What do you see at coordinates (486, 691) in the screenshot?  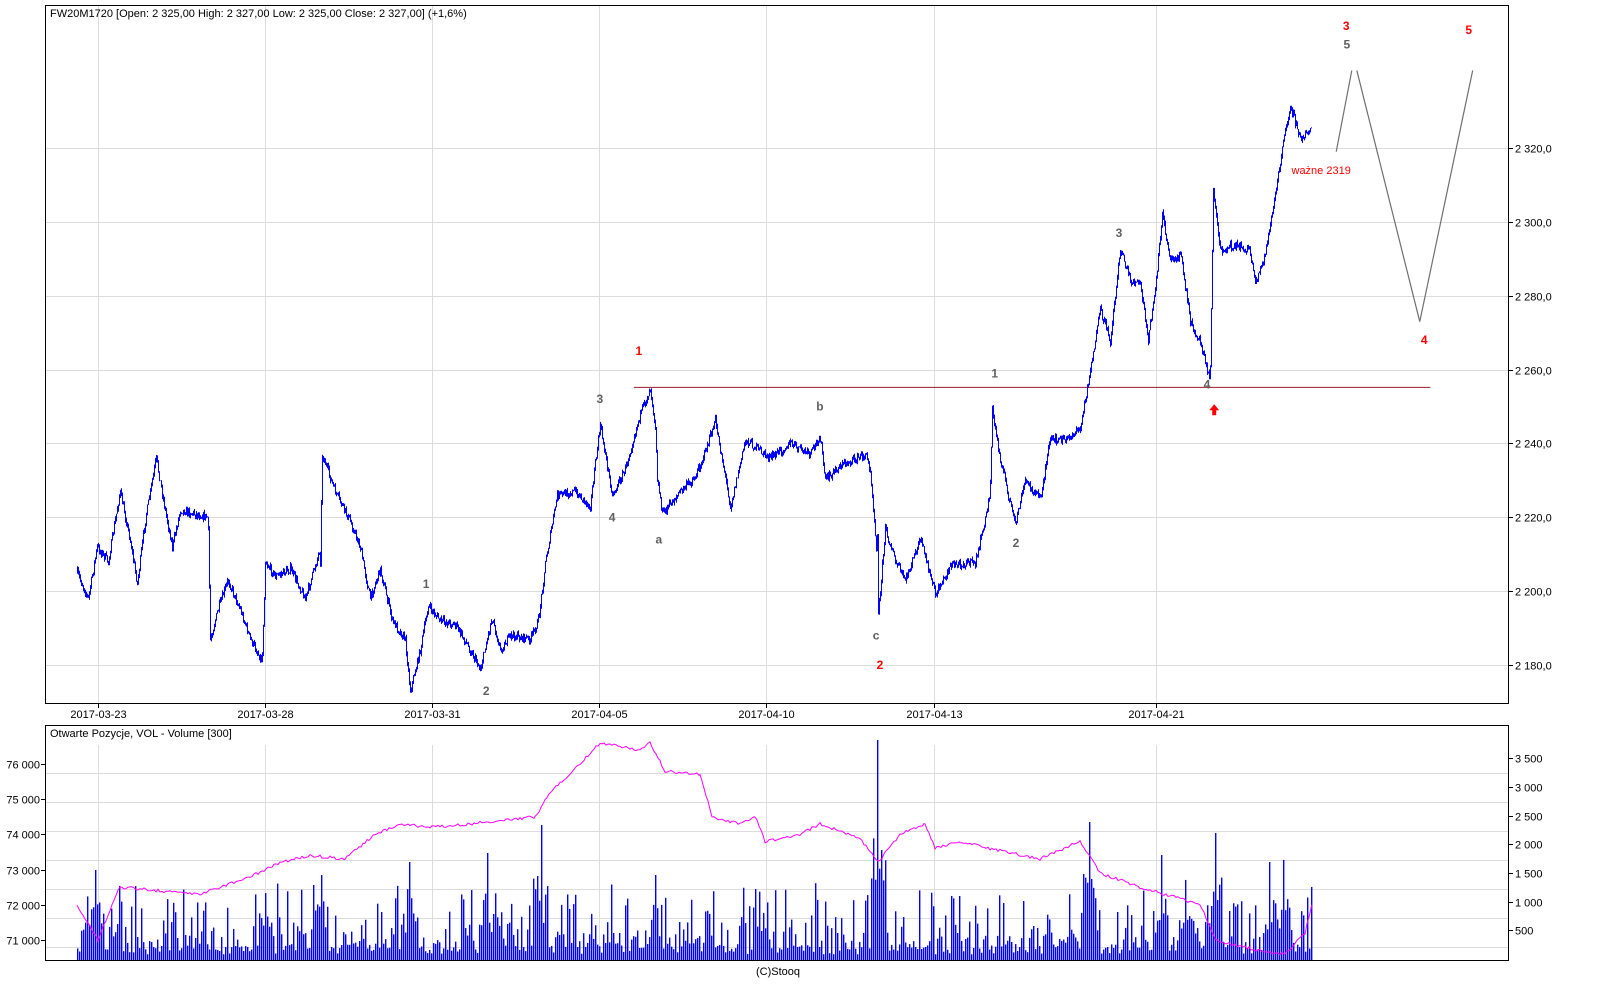 I see `wave-label: 2` at bounding box center [486, 691].